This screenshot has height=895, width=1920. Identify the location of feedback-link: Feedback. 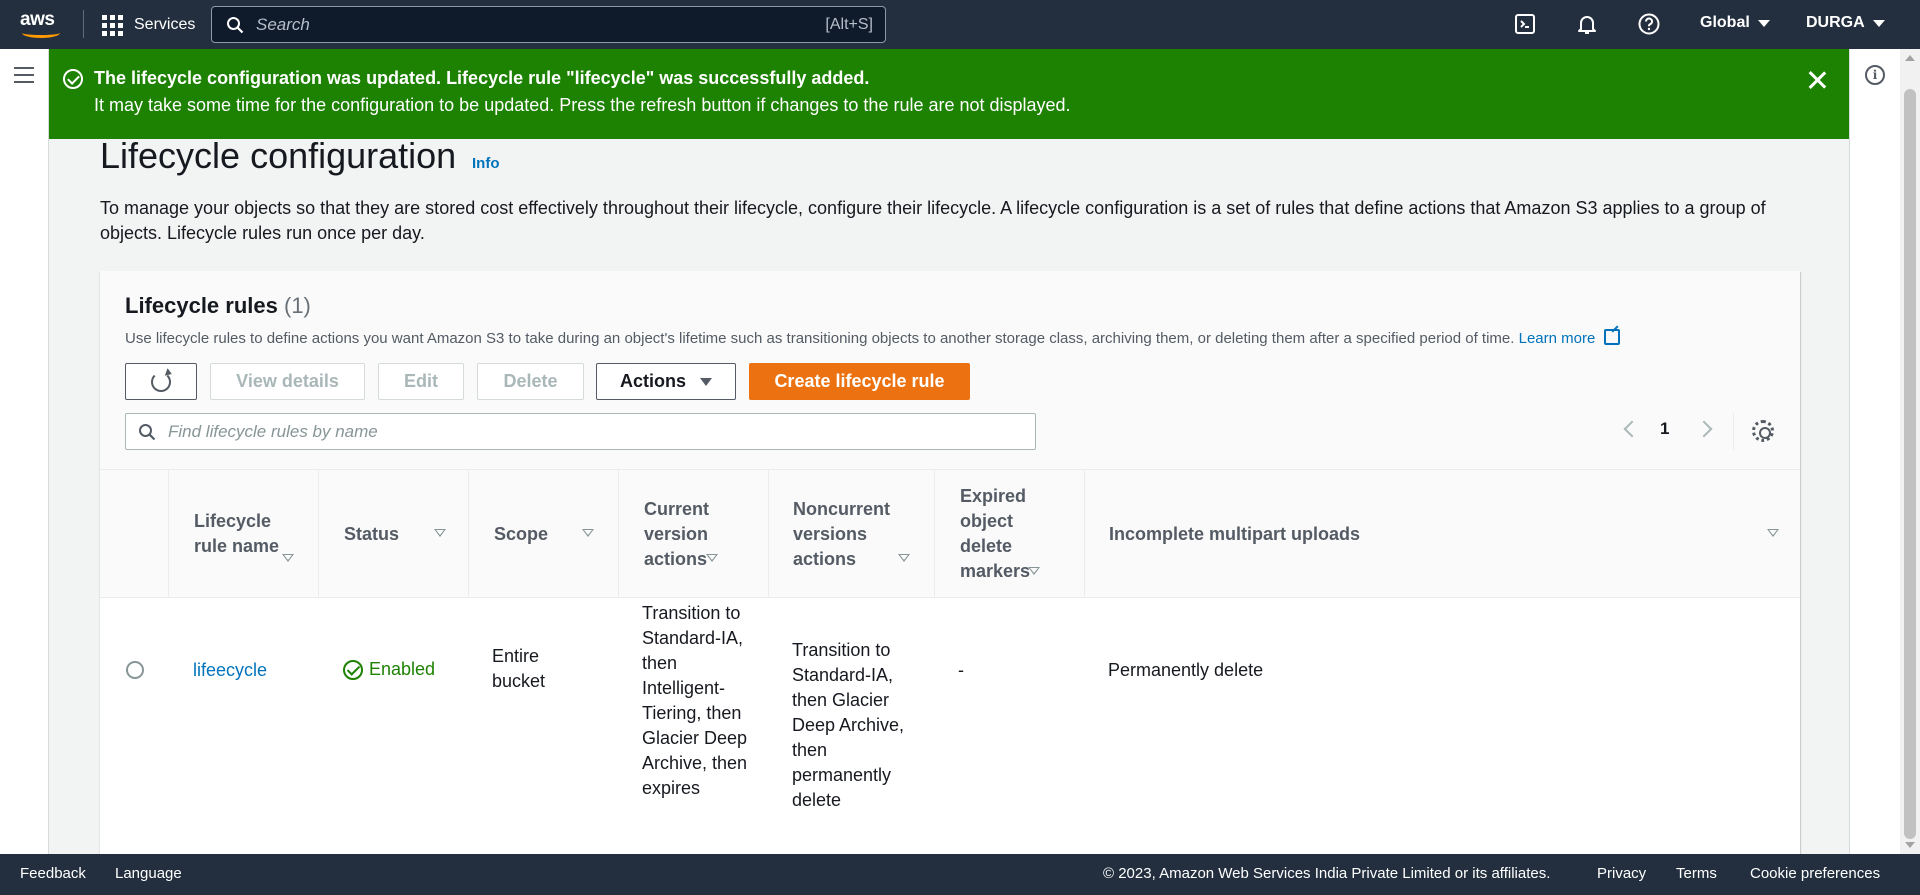
(53, 873).